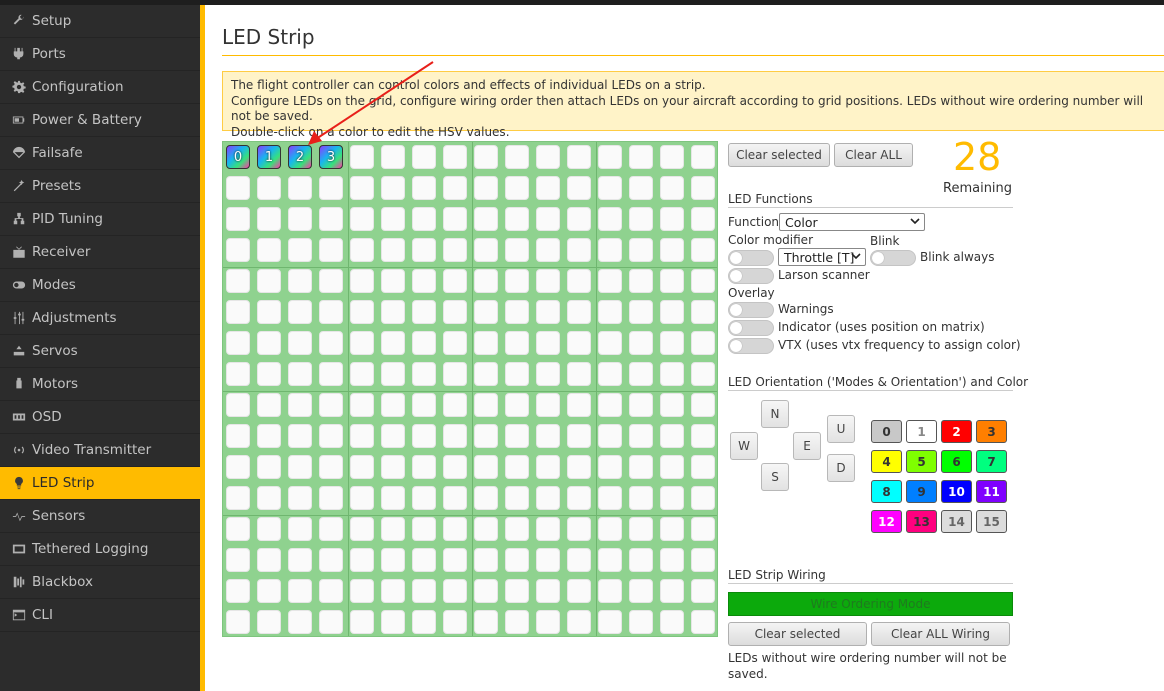 The height and width of the screenshot is (691, 1164). What do you see at coordinates (775, 414) in the screenshot?
I see `direction-north-button: N` at bounding box center [775, 414].